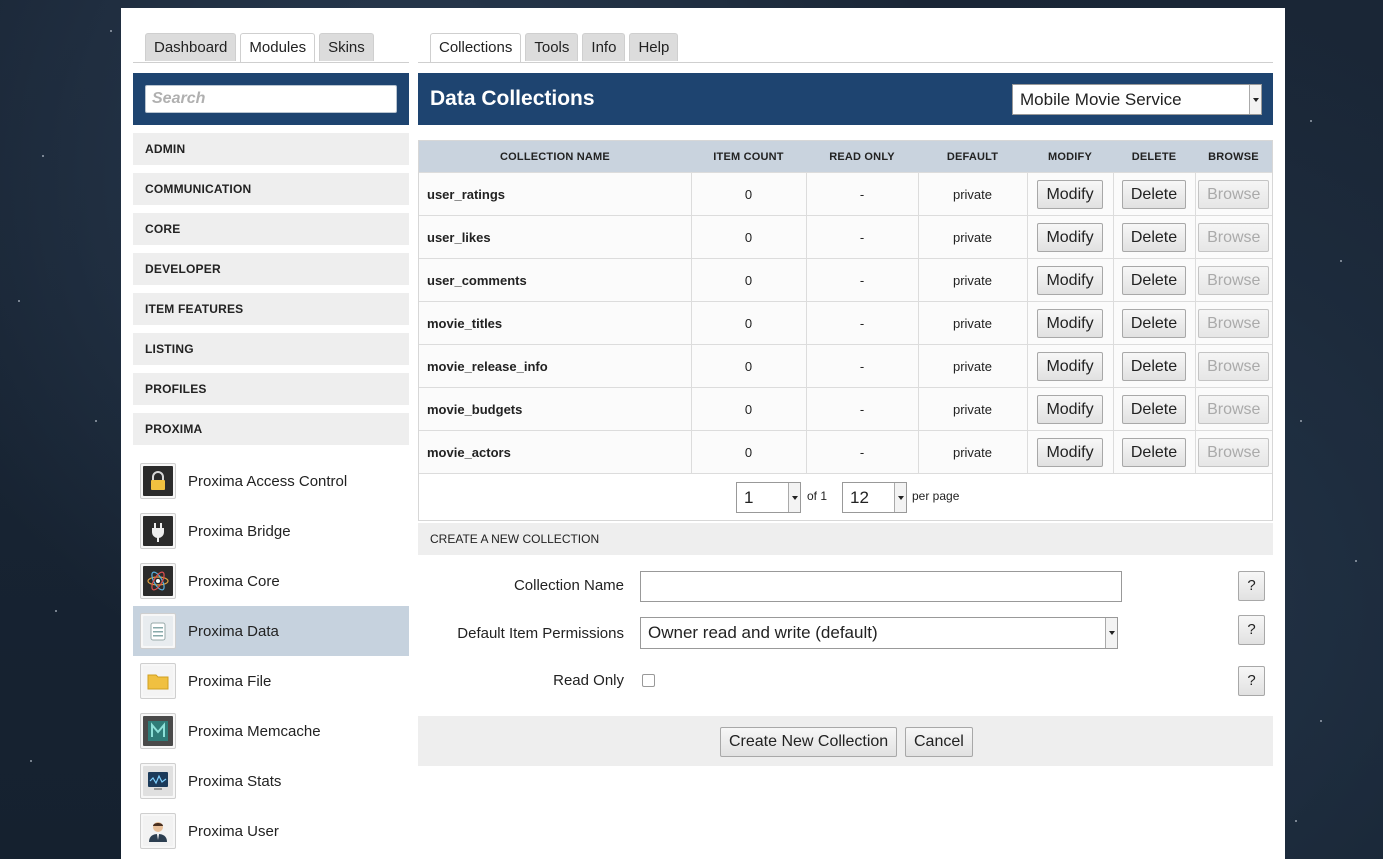 The height and width of the screenshot is (859, 1383). What do you see at coordinates (845, 99) in the screenshot?
I see `main-header: Data Collections Mobile Movie Service` at bounding box center [845, 99].